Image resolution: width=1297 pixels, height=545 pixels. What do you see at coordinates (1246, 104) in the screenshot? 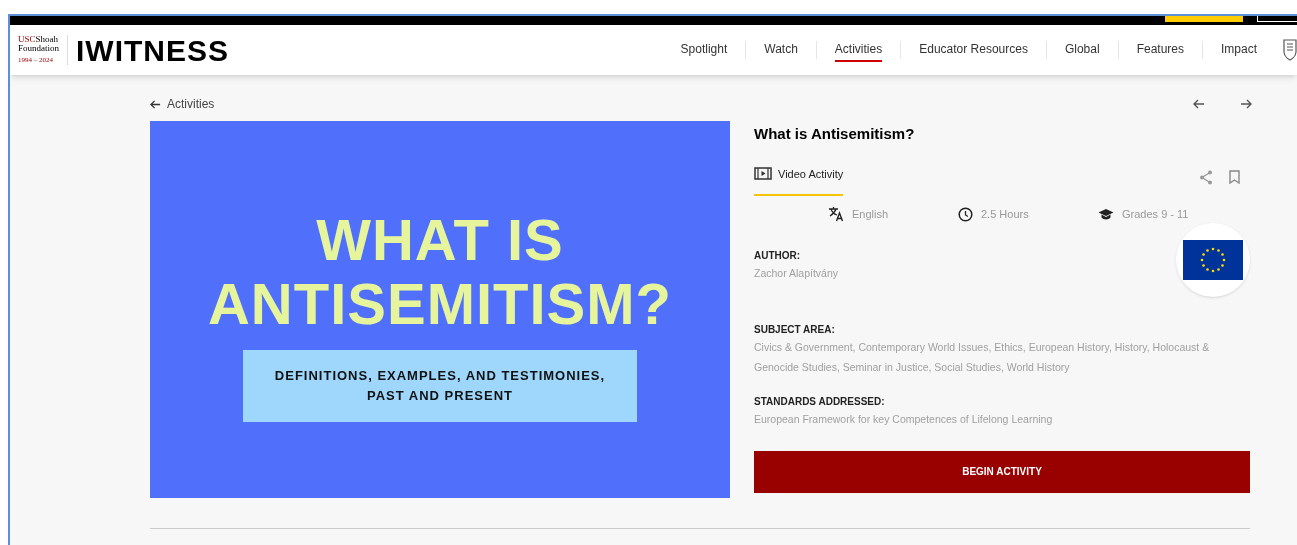
I see `next-arrow-icon` at bounding box center [1246, 104].